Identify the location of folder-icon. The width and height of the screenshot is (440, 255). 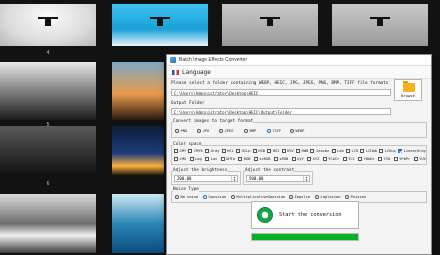
(409, 86).